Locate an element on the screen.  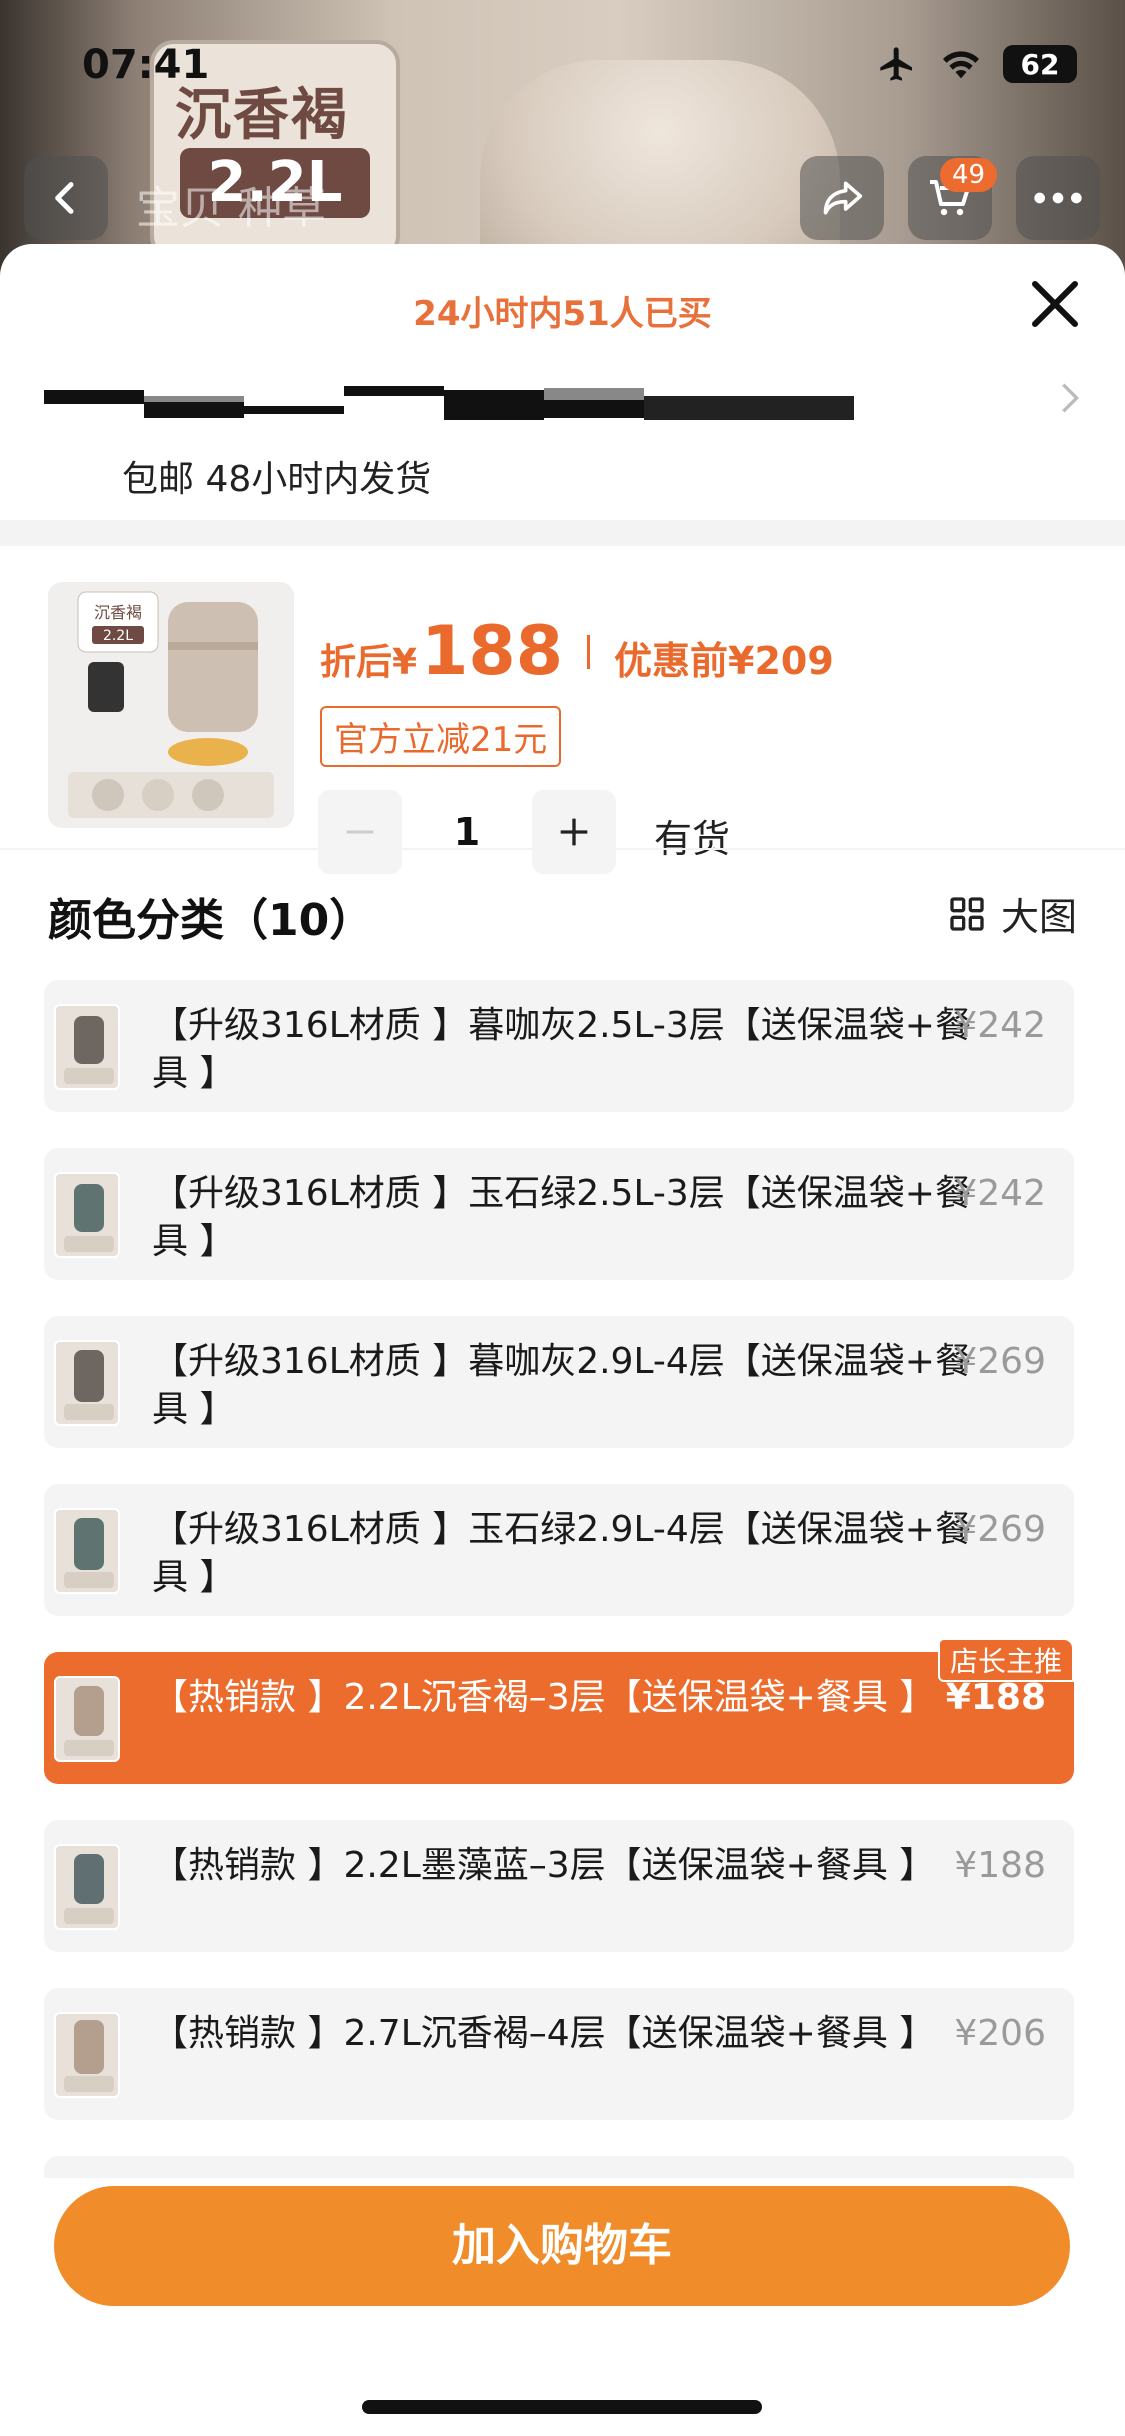
shipping-info: 包邮 48小时内发货 is located at coordinates (277, 479).